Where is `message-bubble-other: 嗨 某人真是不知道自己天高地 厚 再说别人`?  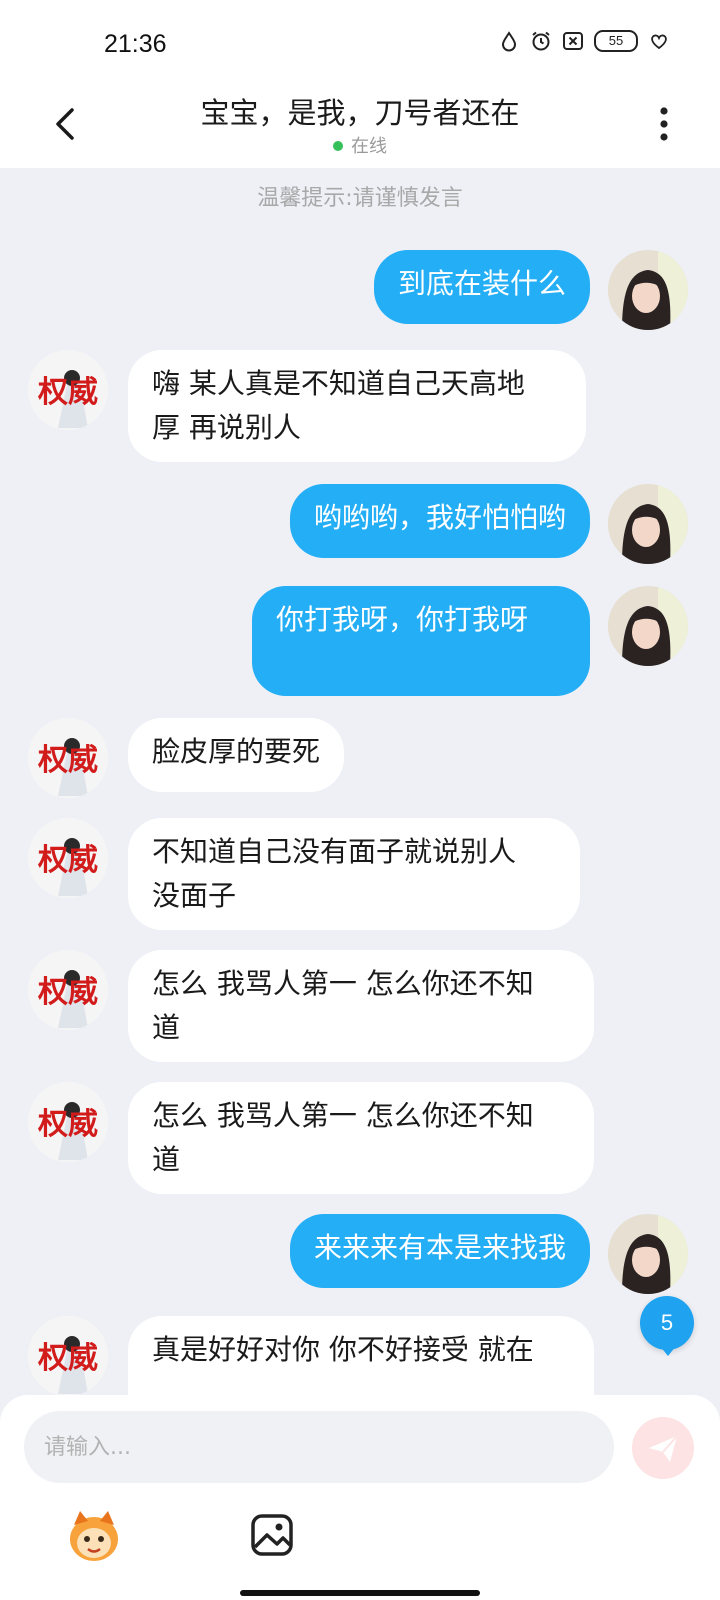 message-bubble-other: 嗨 某人真是不知道自己天高地 厚 再说别人 is located at coordinates (357, 406).